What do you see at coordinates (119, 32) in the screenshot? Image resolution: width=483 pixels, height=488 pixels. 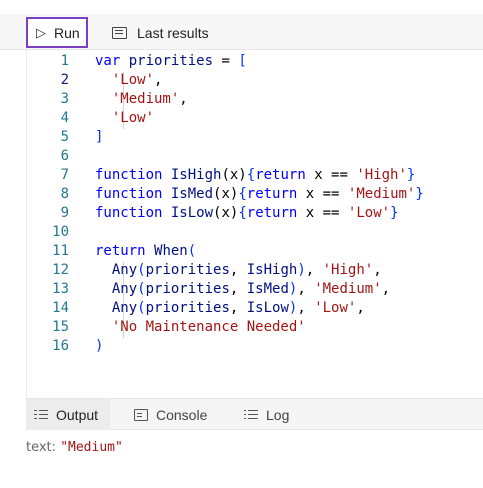 I see `results-icon` at bounding box center [119, 32].